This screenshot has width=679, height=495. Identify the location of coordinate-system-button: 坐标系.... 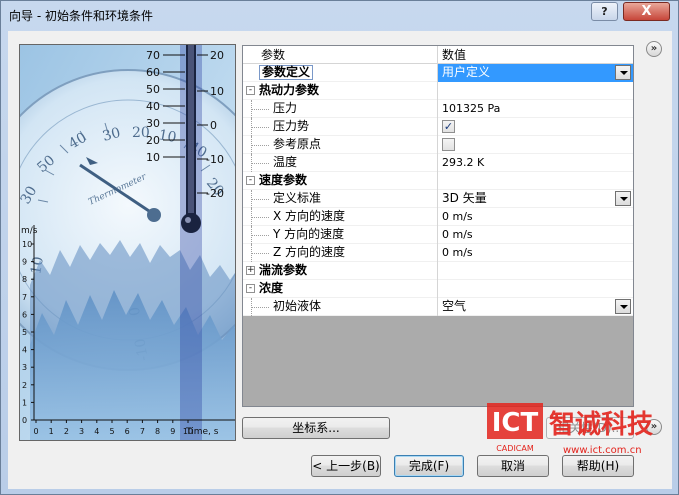
(316, 428).